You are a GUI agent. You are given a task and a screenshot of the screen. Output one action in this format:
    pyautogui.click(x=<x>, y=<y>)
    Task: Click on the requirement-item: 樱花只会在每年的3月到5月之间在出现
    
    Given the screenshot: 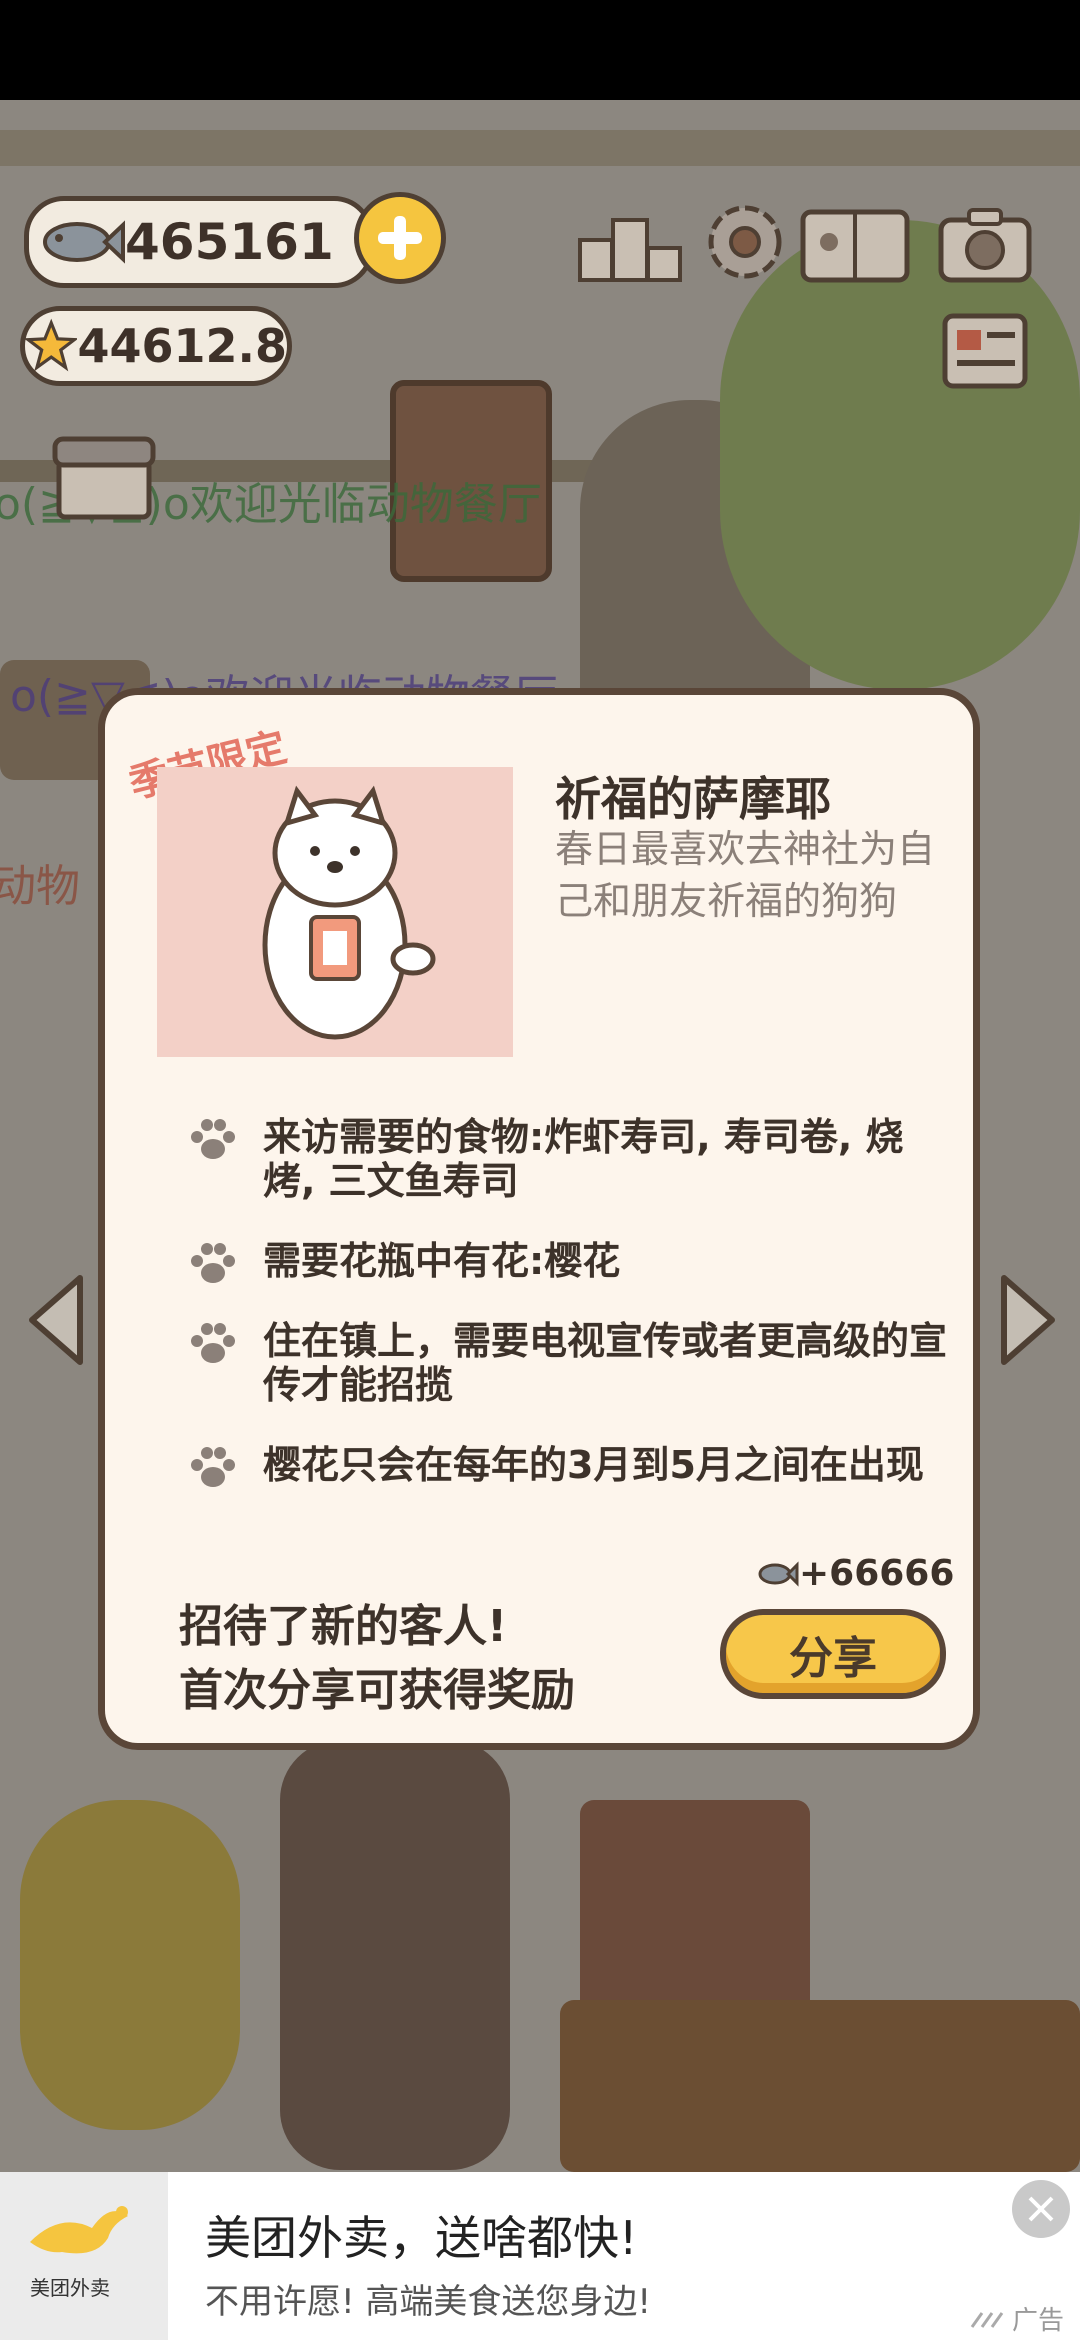 What is the action you would take?
    pyautogui.click(x=567, y=1465)
    